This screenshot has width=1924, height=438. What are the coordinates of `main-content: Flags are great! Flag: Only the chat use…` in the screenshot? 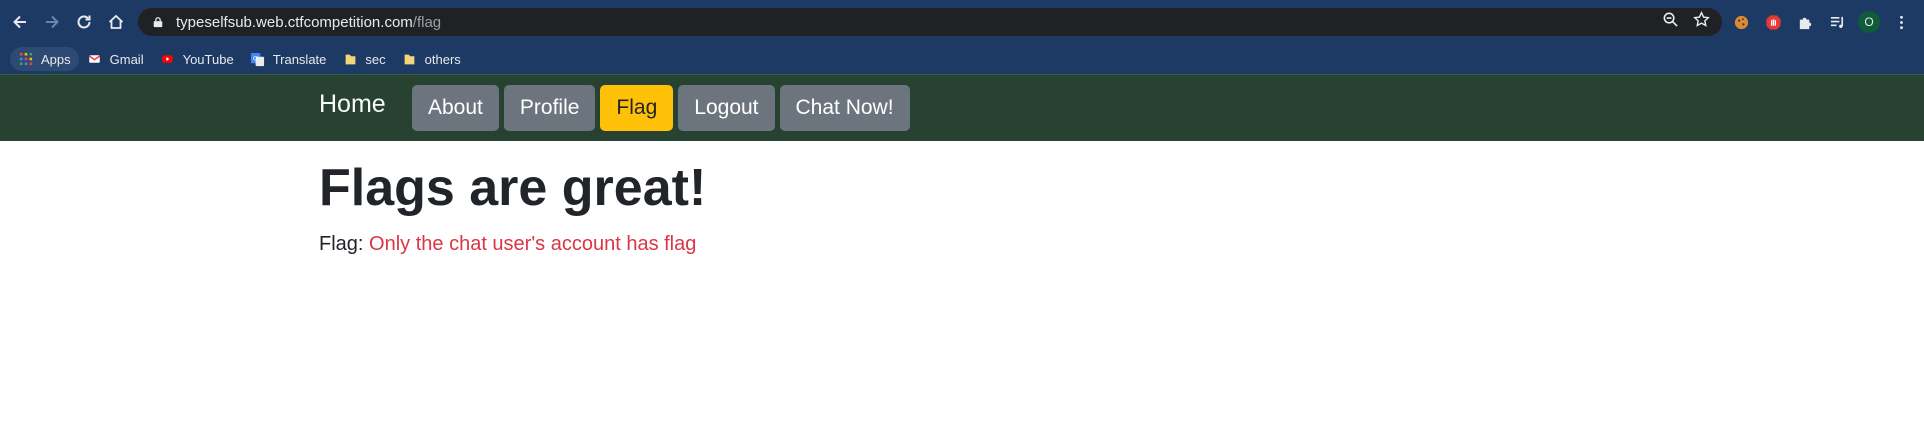 It's located at (512, 198).